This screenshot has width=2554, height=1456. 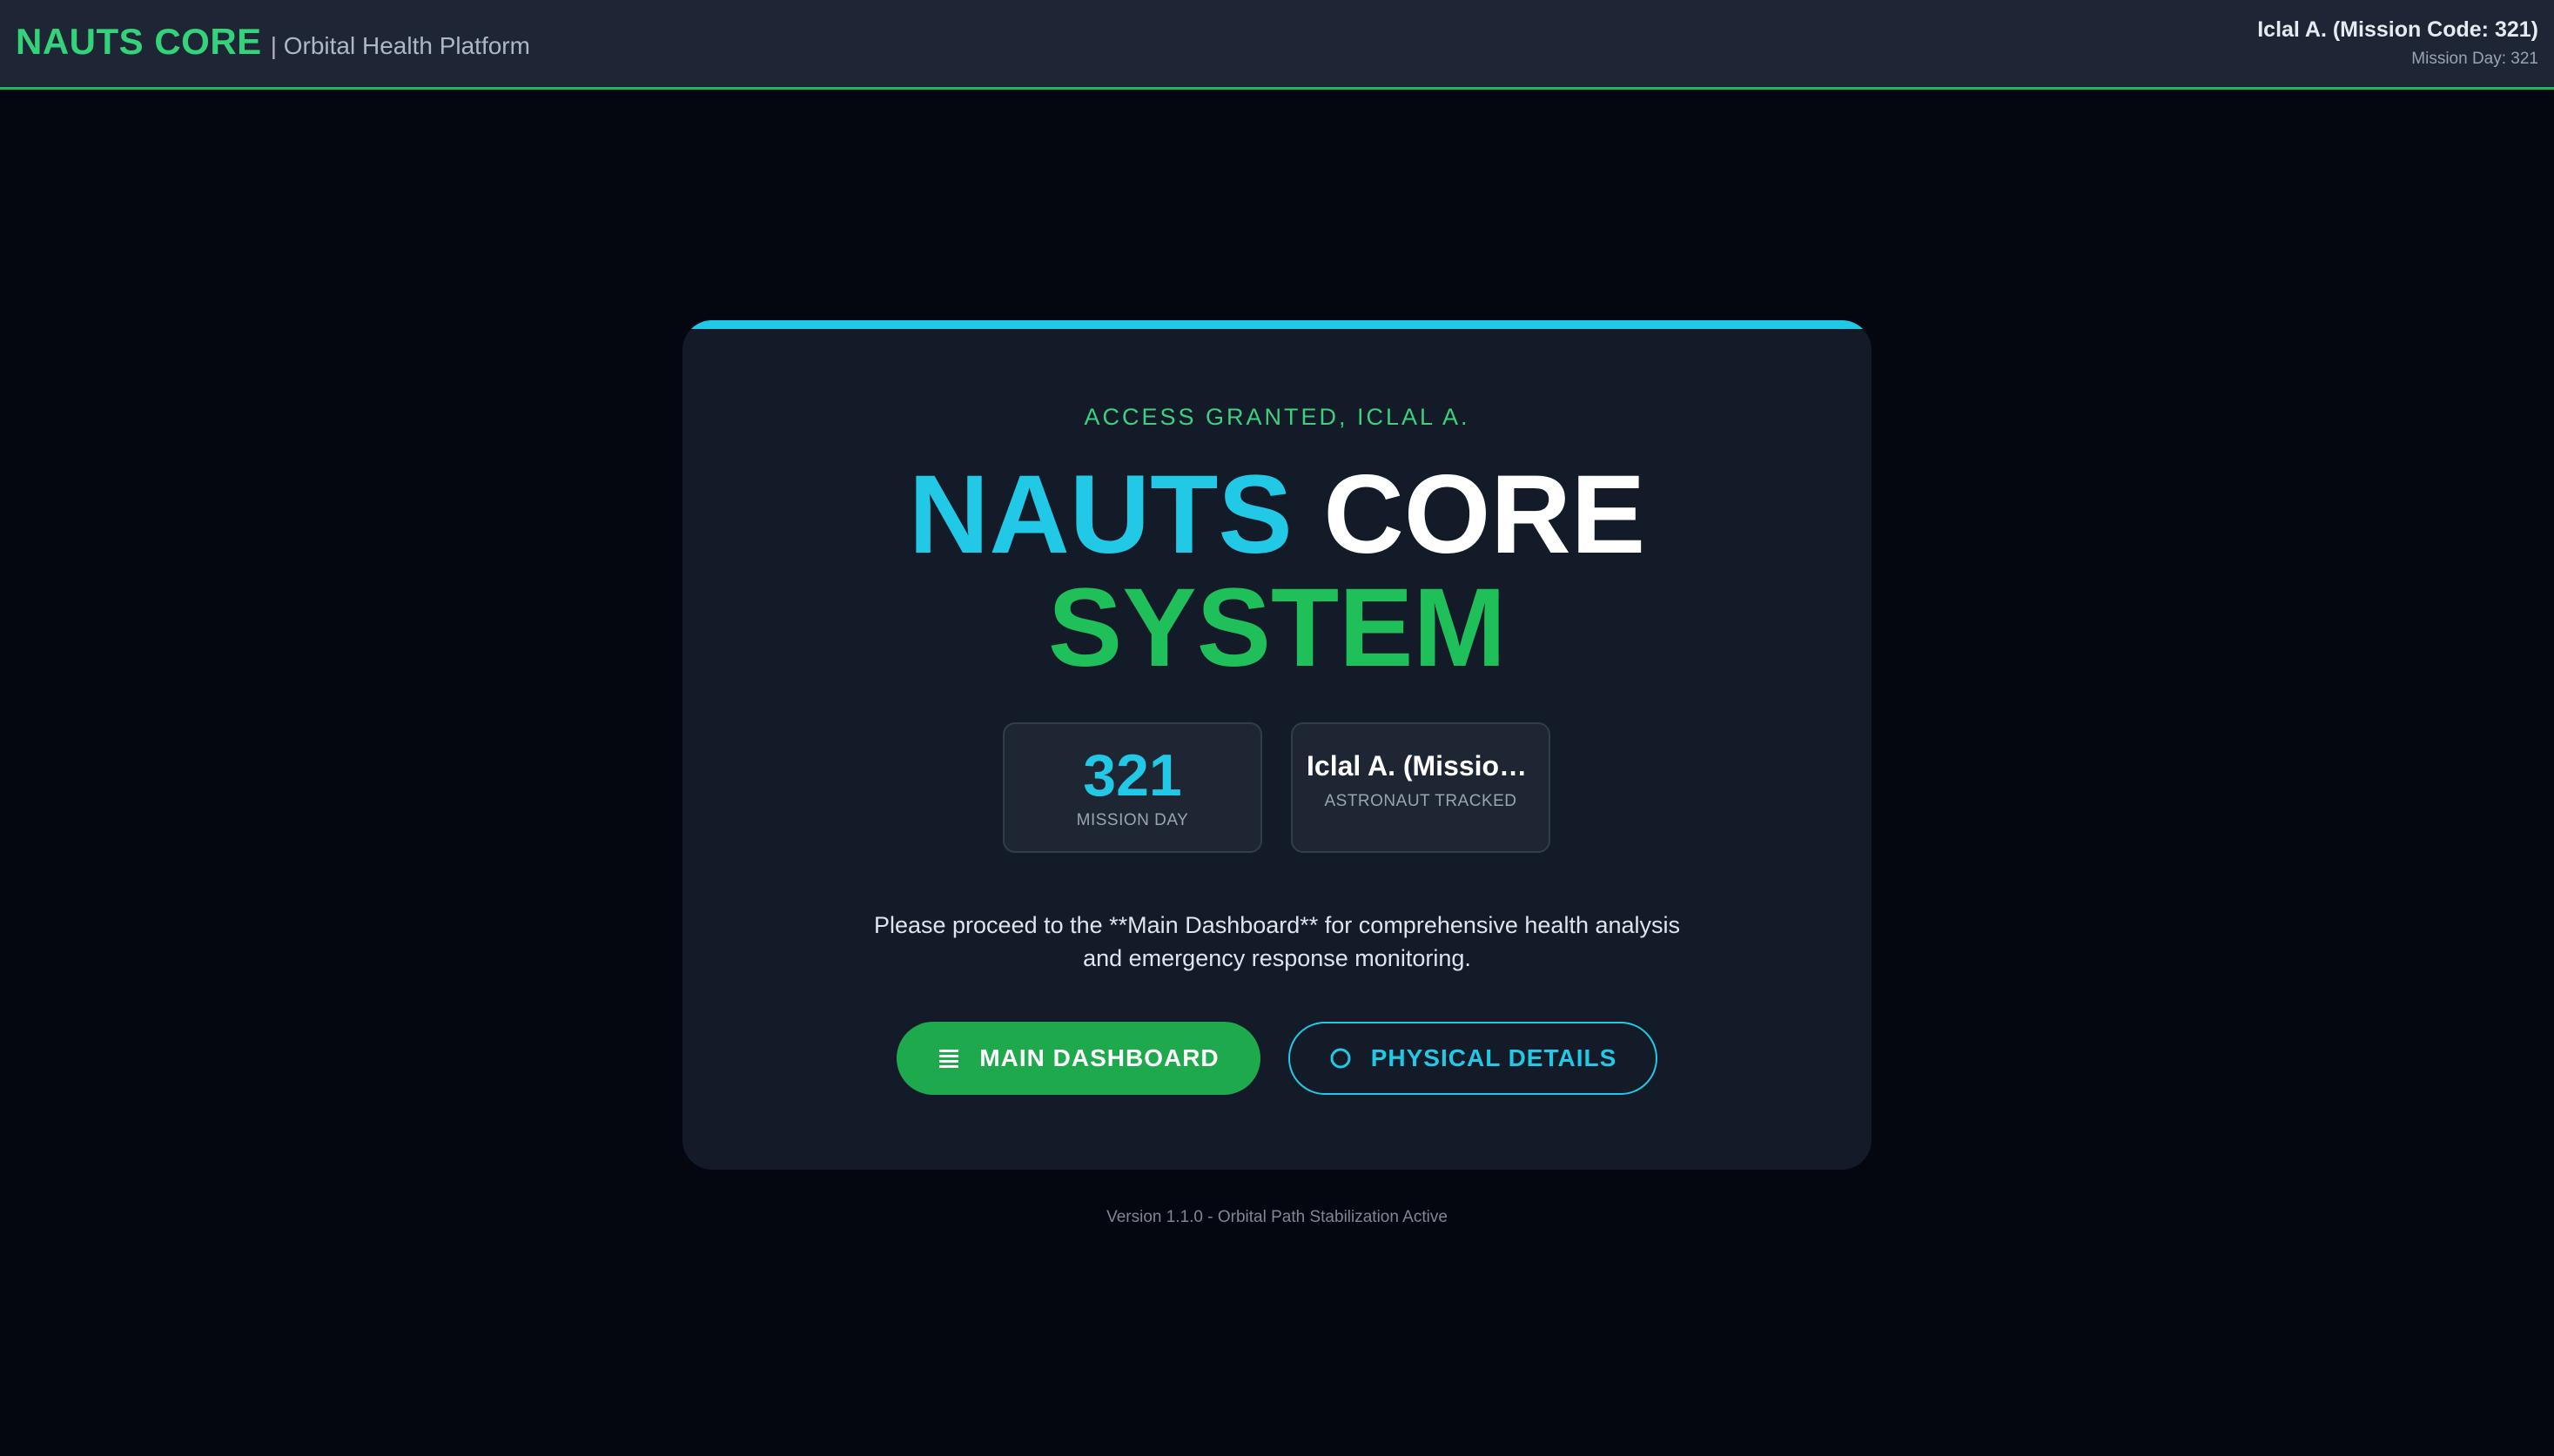 I want to click on mission-day-stat: 321 MISSION DAY, so click(x=1132, y=787).